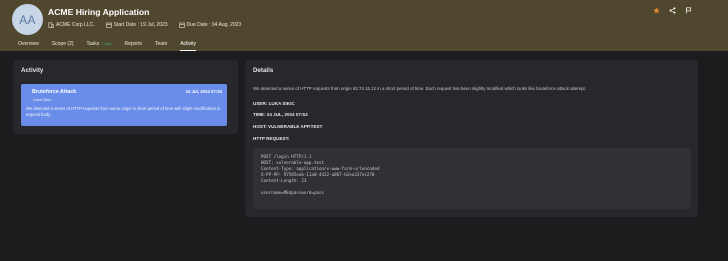  I want to click on tab-activity: Activity, so click(188, 45).